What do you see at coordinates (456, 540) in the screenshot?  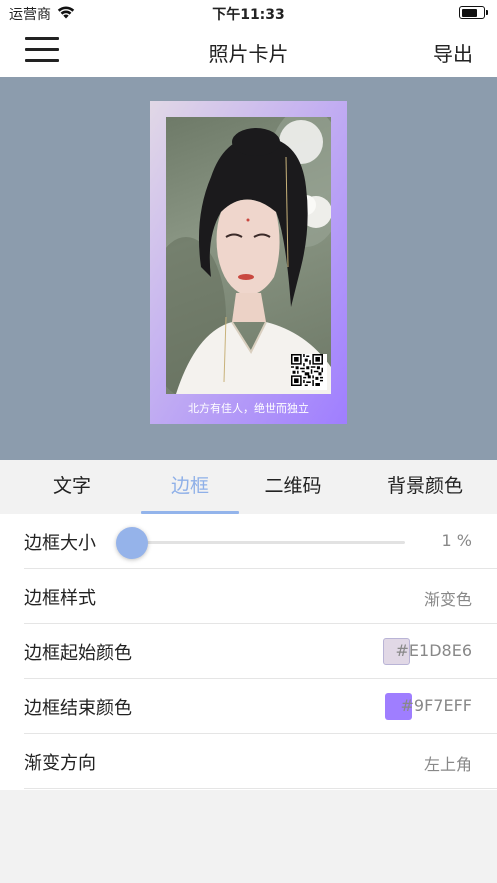 I see `border-size-value: 1 %` at bounding box center [456, 540].